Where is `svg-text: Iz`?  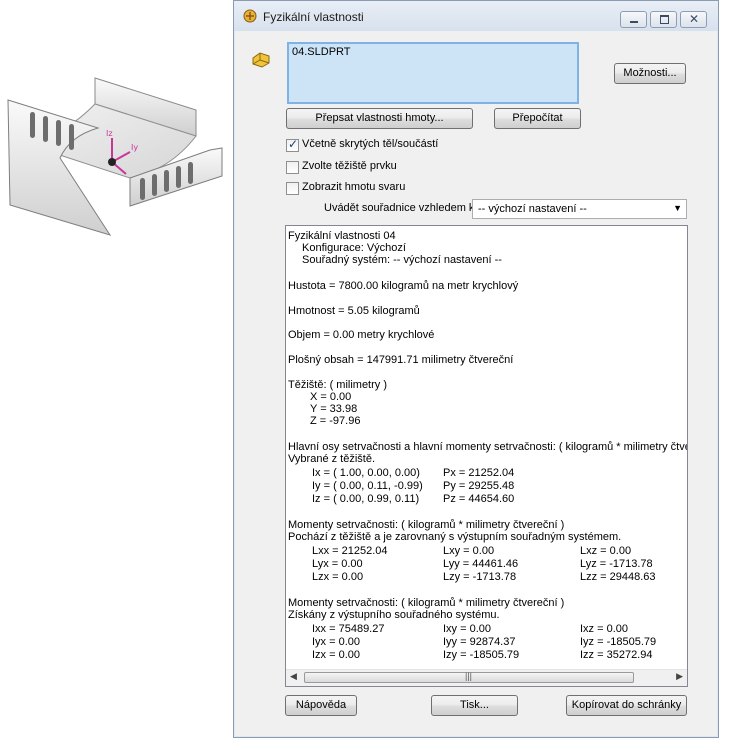
svg-text: Iz is located at coordinates (109, 133).